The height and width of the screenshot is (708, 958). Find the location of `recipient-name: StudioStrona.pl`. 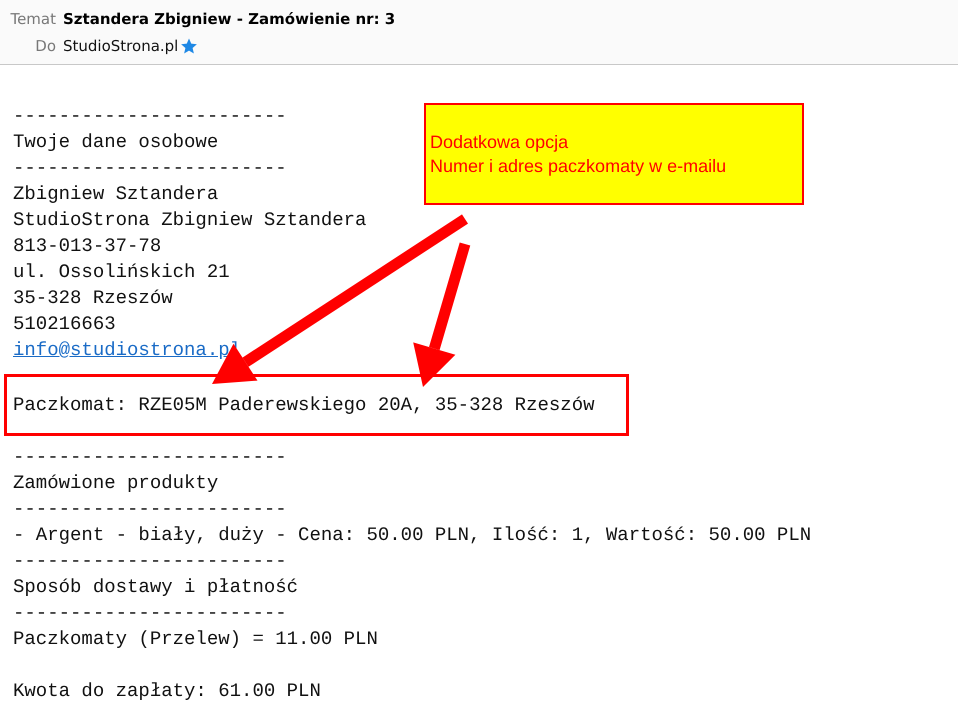

recipient-name: StudioStrona.pl is located at coordinates (120, 45).